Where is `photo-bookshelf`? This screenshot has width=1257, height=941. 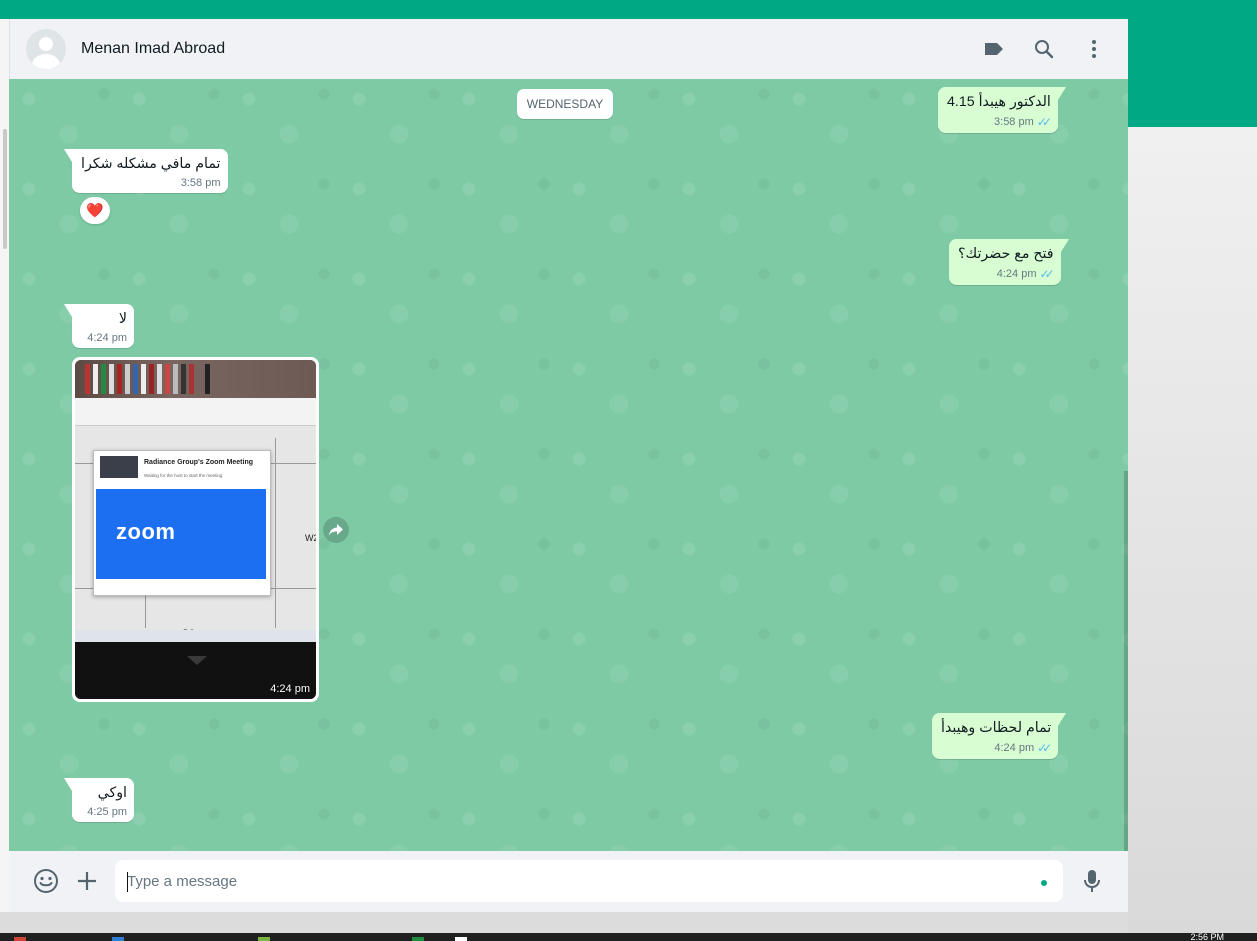
photo-bookshelf is located at coordinates (195, 379).